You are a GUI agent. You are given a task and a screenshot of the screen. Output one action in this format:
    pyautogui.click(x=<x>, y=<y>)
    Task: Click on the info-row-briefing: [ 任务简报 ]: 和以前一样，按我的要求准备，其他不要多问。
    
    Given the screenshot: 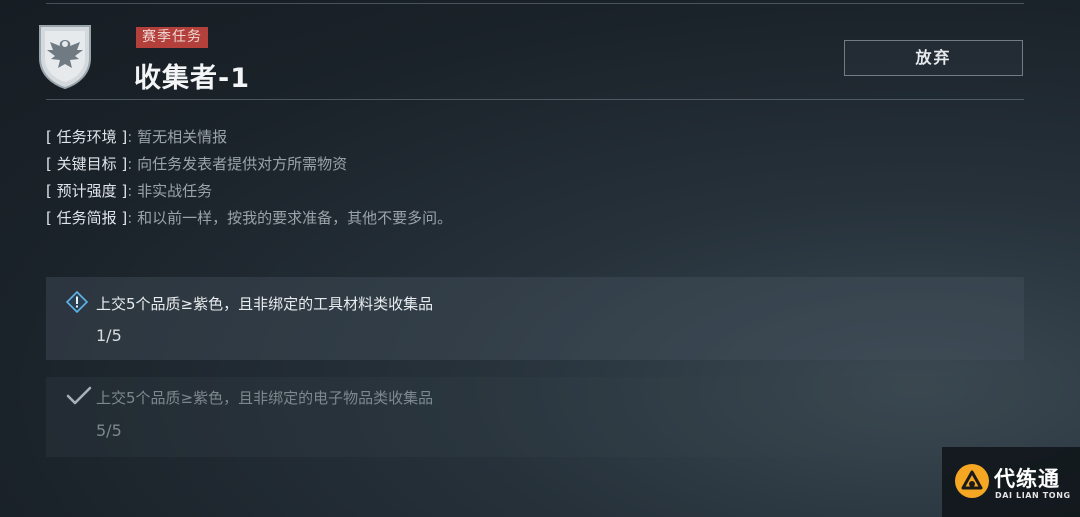 What is the action you would take?
    pyautogui.click(x=249, y=220)
    